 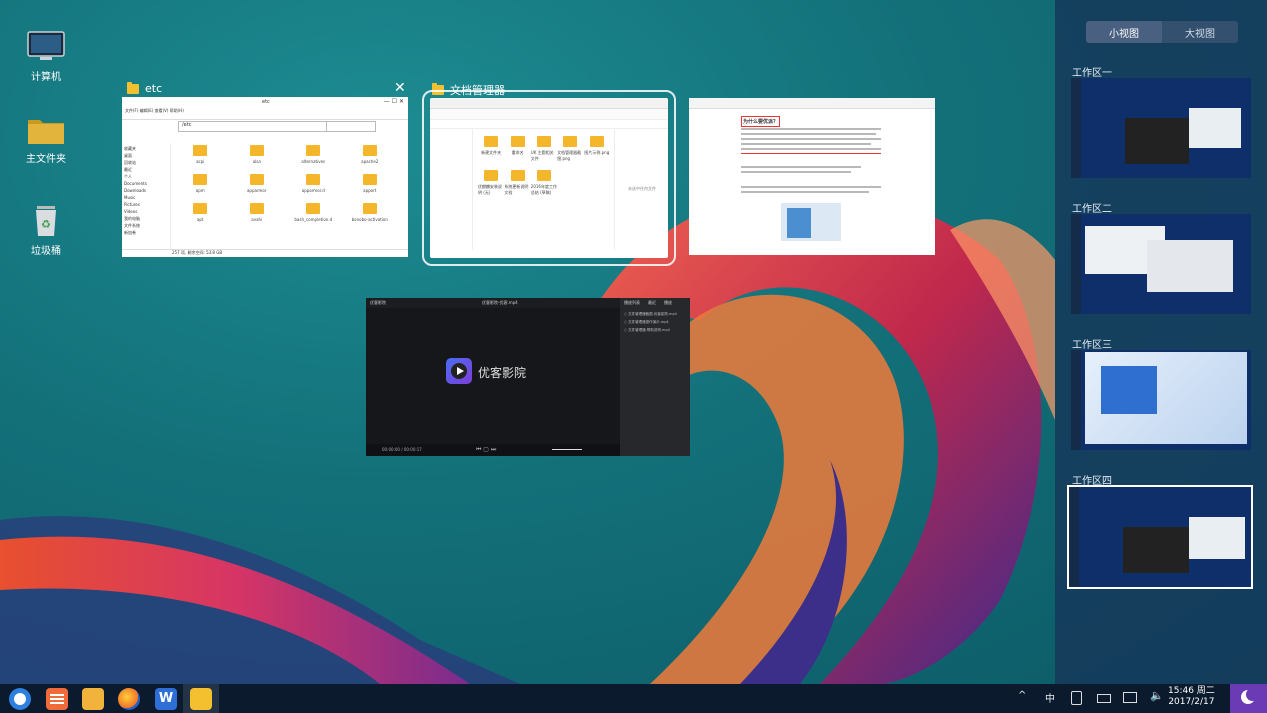 What do you see at coordinates (146, 169) in the screenshot?
I see `sidebar-item: 最近` at bounding box center [146, 169].